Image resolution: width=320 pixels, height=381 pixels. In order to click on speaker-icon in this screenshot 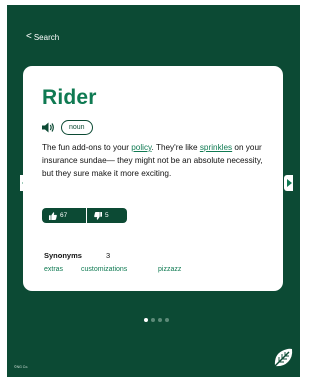, I will do `click(48, 127)`.